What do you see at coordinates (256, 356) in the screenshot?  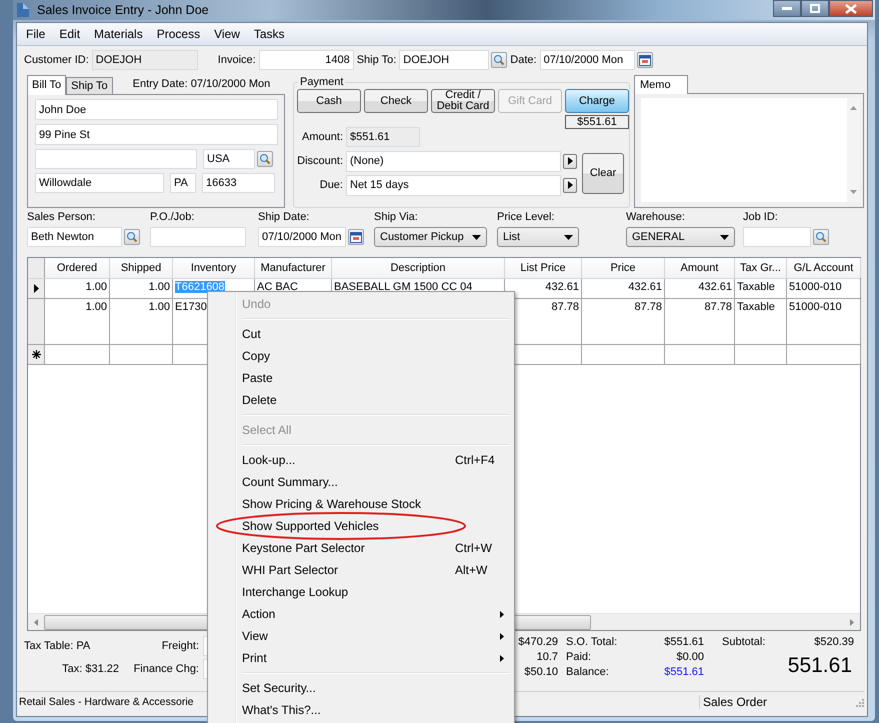 I see `menu-item-label: Copy` at bounding box center [256, 356].